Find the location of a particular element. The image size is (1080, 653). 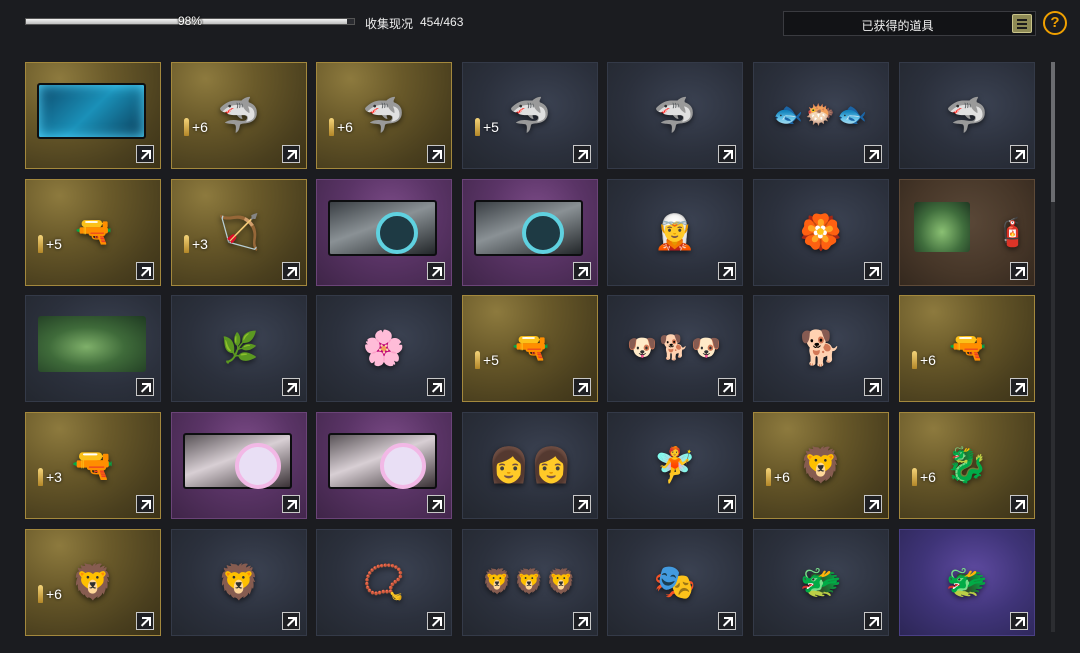

ammo-bonus-badge: +6 is located at coordinates (778, 477).